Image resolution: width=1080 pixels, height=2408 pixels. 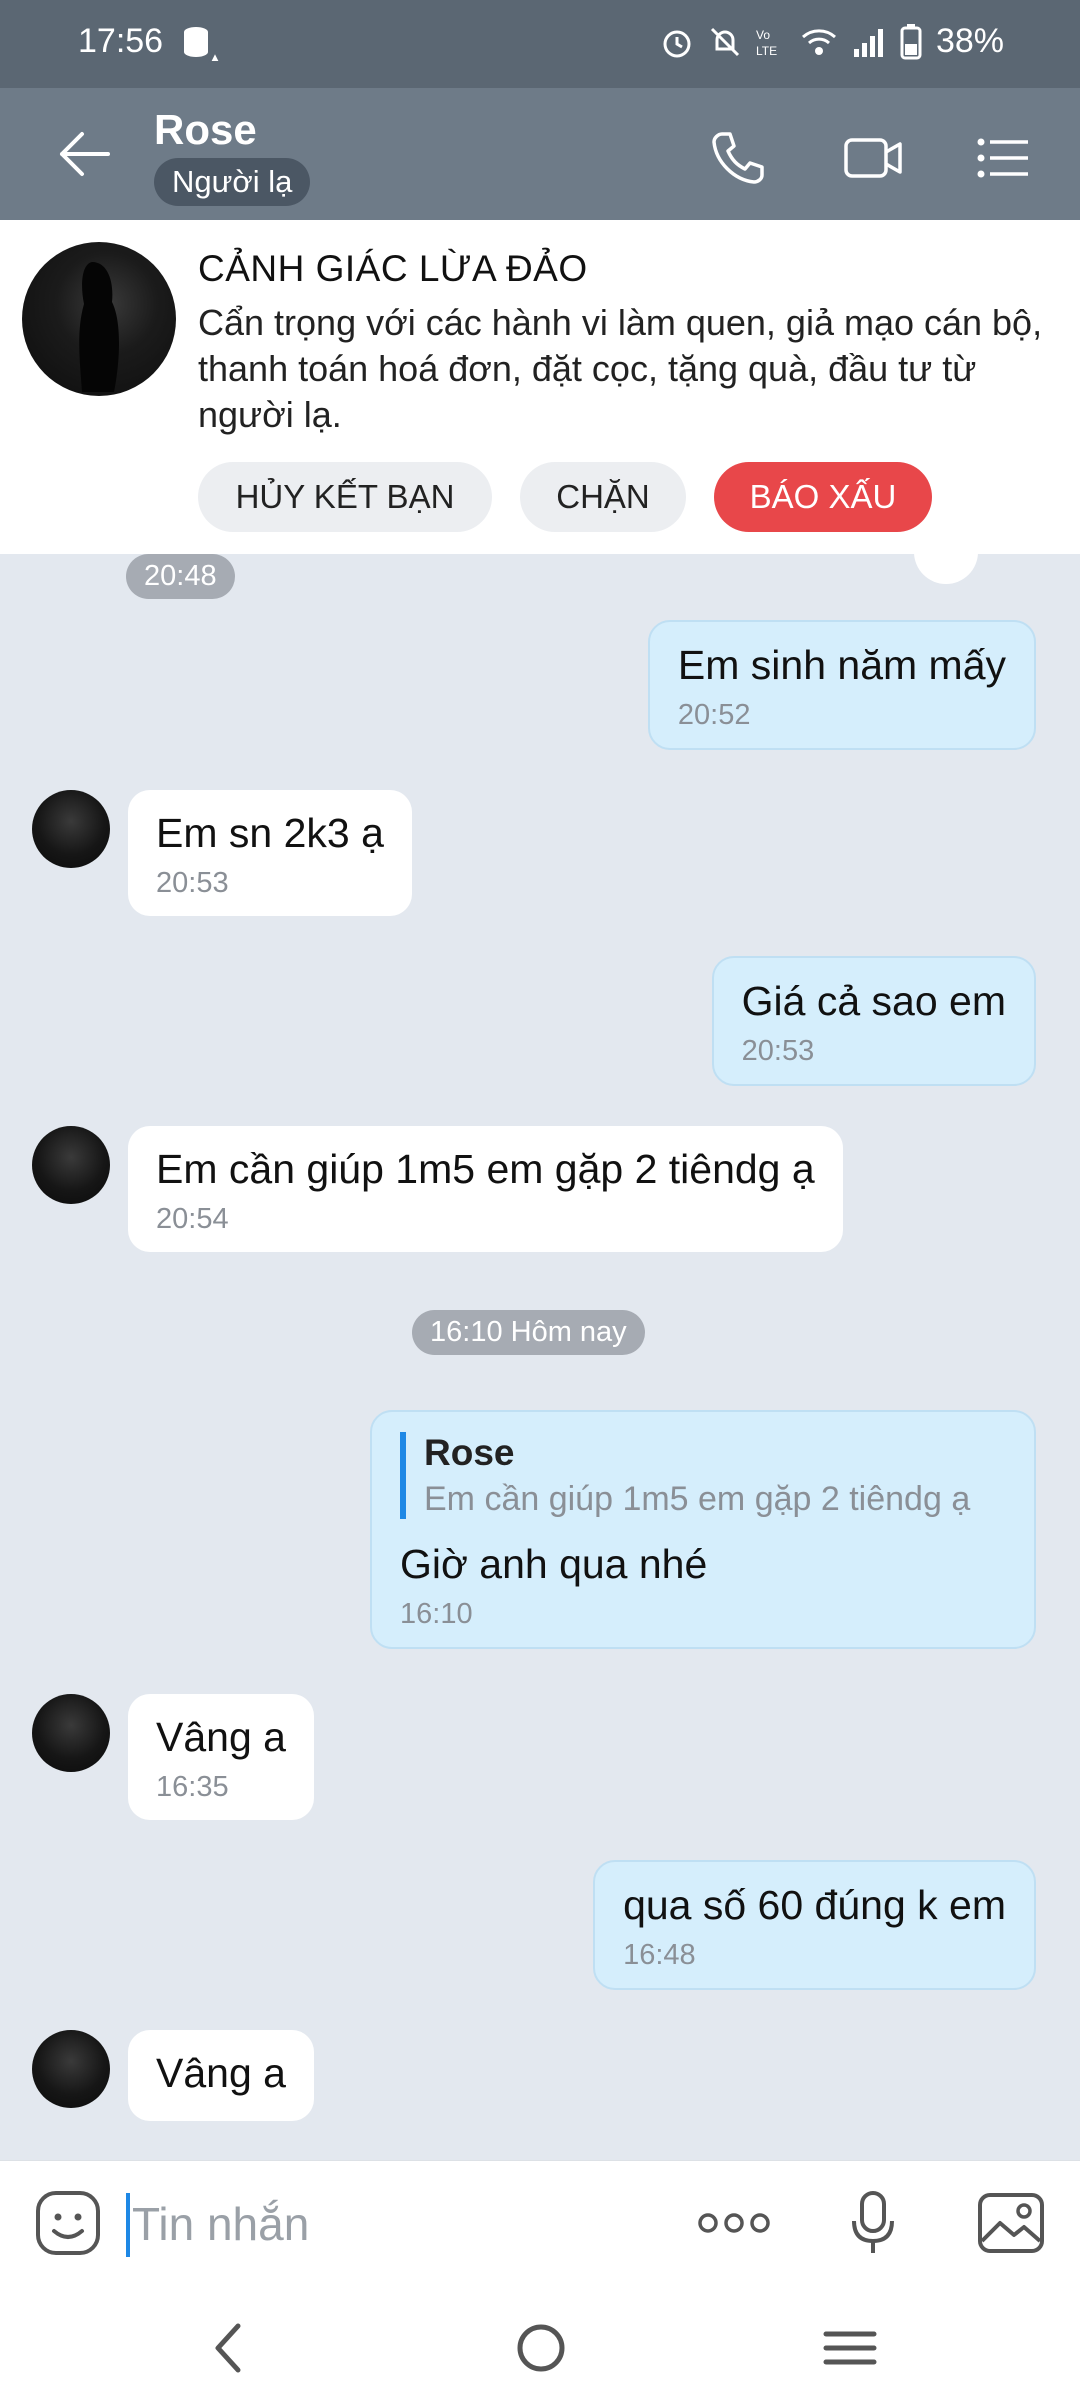 What do you see at coordinates (554, 1564) in the screenshot?
I see `message-text: Giờ anh qua nhé` at bounding box center [554, 1564].